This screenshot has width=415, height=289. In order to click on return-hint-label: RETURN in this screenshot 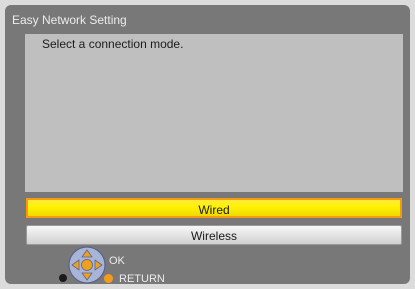, I will do `click(142, 278)`.